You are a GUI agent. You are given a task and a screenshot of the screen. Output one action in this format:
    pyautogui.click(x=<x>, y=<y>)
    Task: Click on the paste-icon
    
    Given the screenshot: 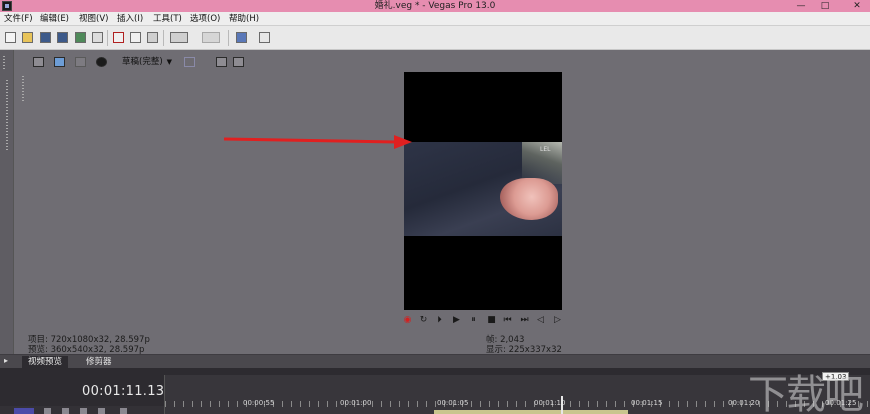 What is the action you would take?
    pyautogui.click(x=152, y=37)
    